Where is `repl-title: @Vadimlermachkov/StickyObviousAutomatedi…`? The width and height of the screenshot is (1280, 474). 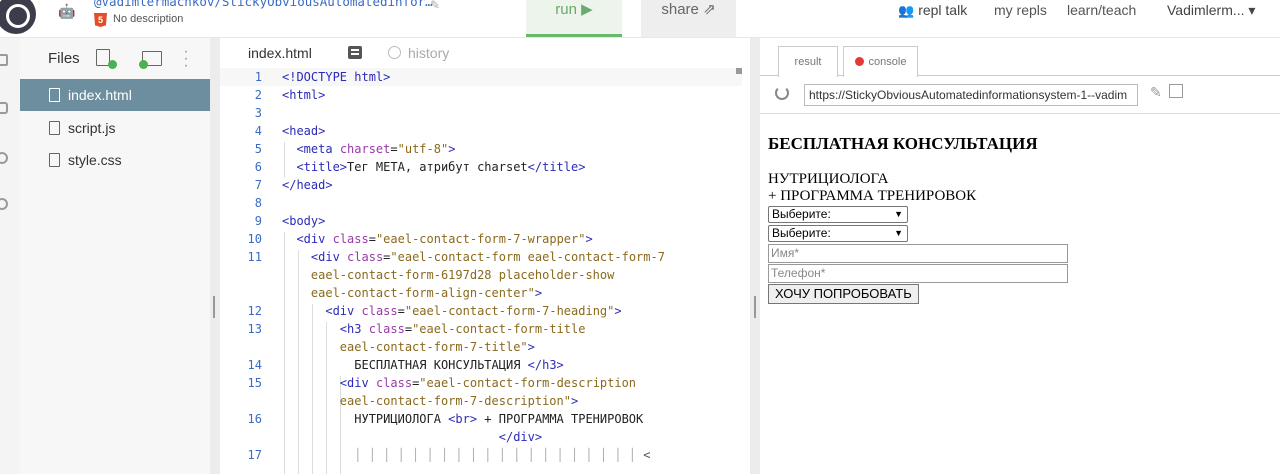 repl-title: @Vadimlermachkov/StickyObviousAutomatedi… is located at coordinates (263, 4).